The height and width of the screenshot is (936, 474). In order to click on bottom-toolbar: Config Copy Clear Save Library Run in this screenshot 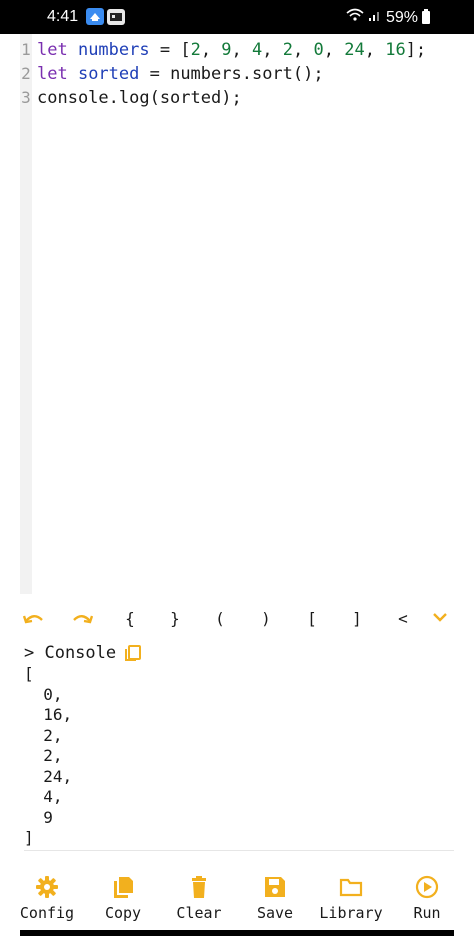, I will do `click(237, 896)`.